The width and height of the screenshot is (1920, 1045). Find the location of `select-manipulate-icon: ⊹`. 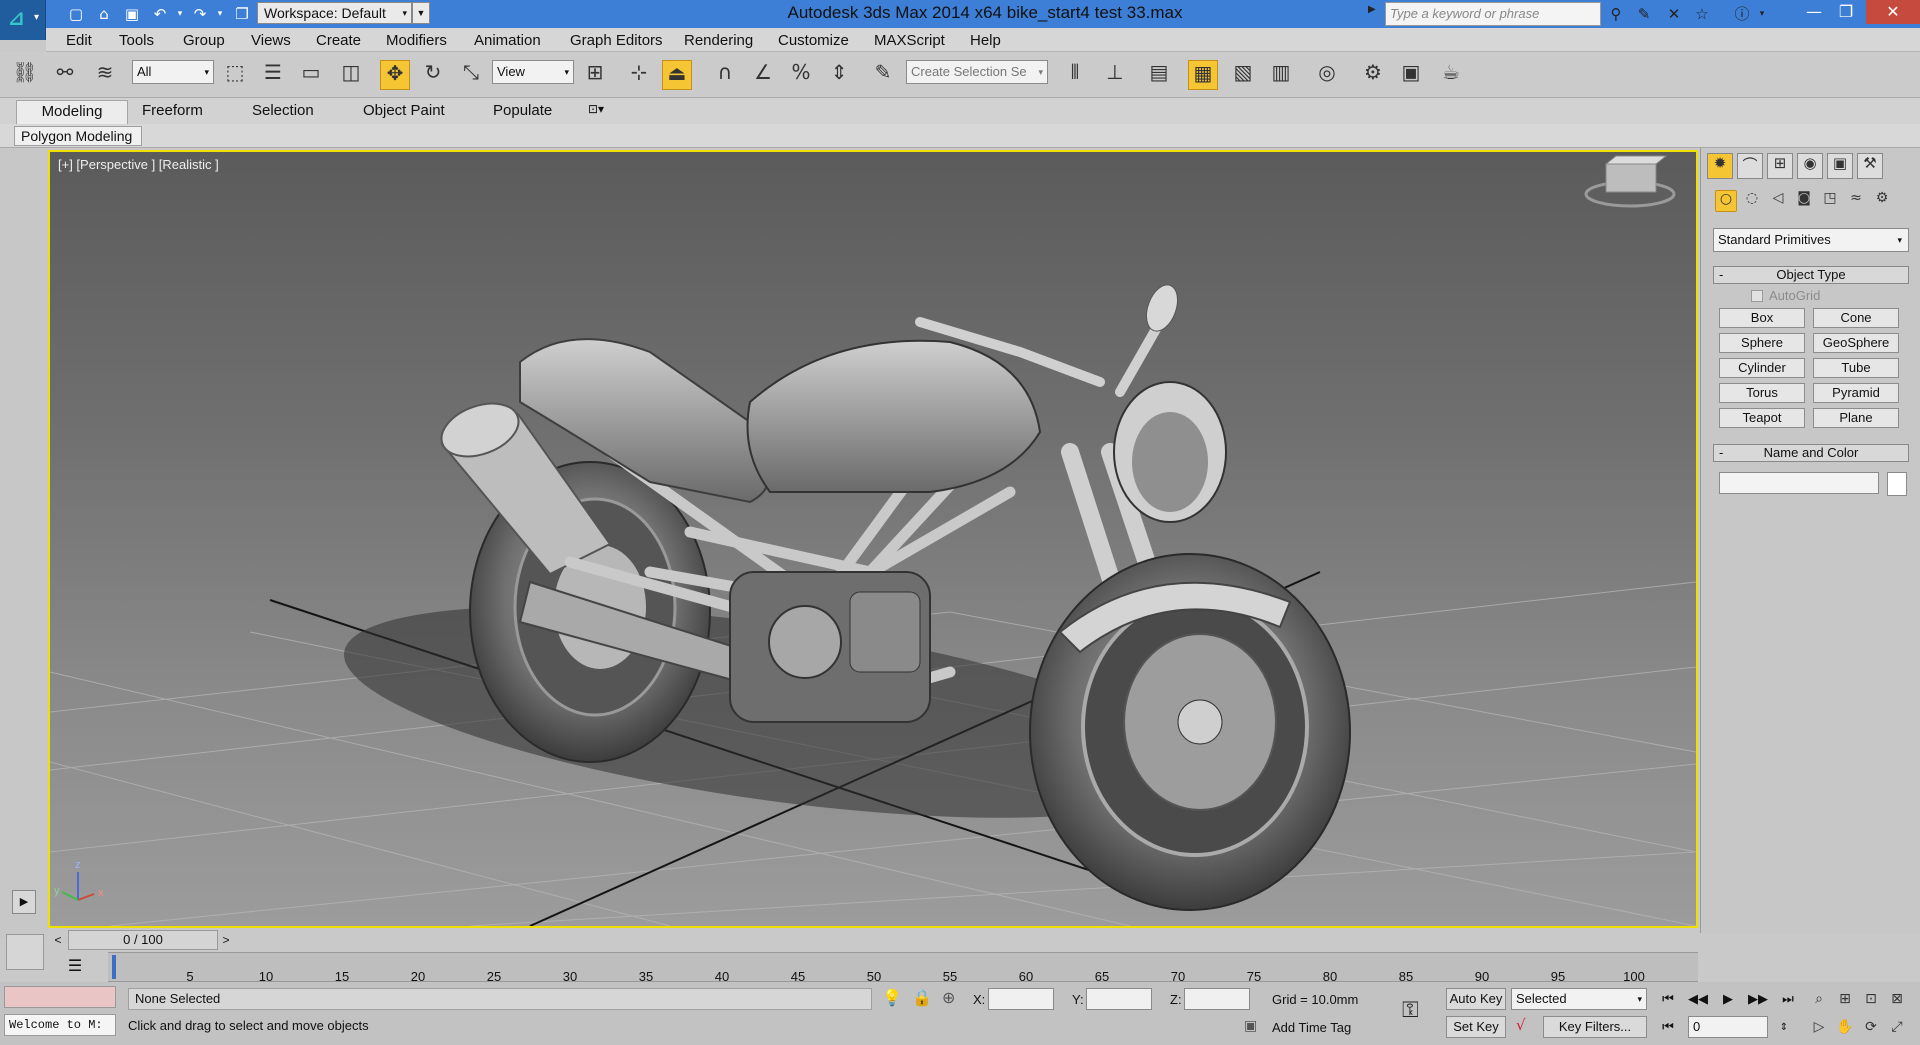

select-manipulate-icon: ⊹ is located at coordinates (639, 75).